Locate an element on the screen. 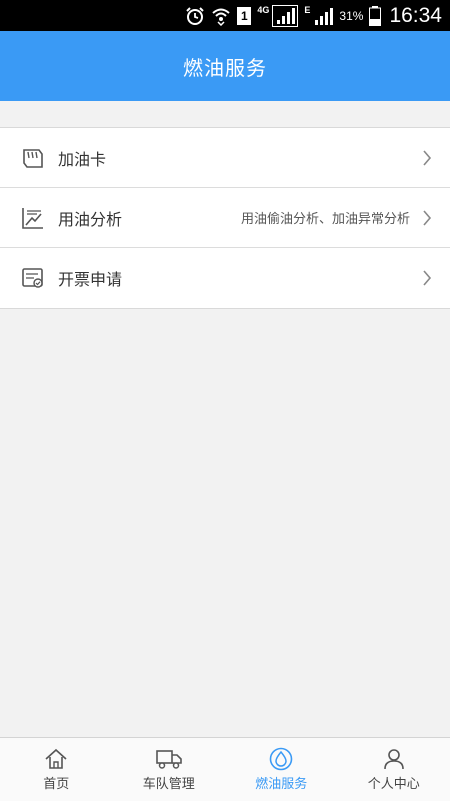  tab-label: 燃油服务 is located at coordinates (281, 782).